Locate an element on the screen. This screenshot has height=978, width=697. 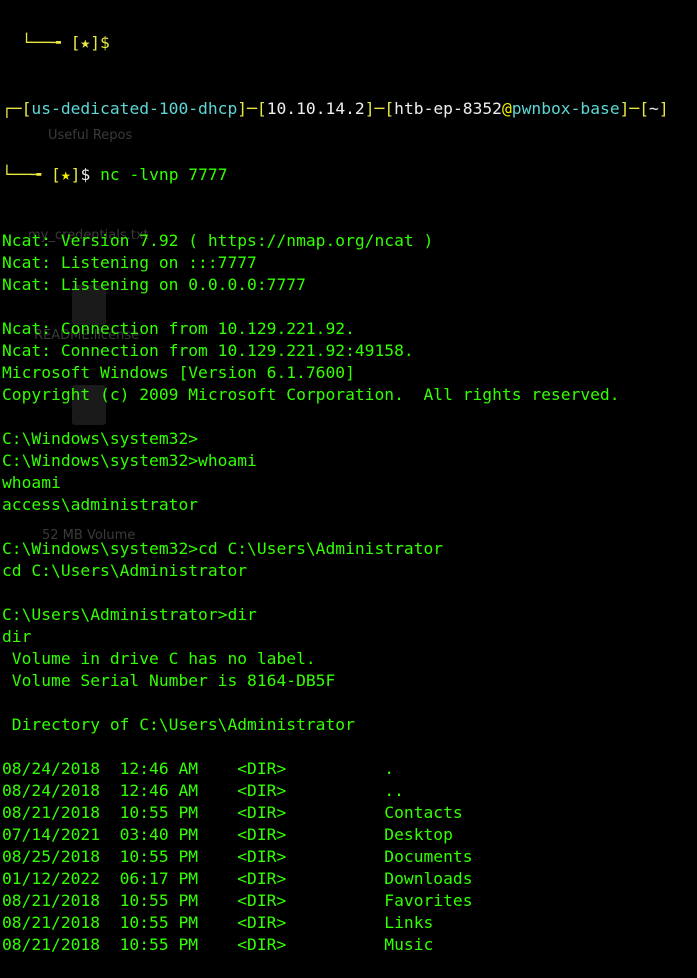
prompt-partial-line: └──╼ [★]$ is located at coordinates (56, 42).